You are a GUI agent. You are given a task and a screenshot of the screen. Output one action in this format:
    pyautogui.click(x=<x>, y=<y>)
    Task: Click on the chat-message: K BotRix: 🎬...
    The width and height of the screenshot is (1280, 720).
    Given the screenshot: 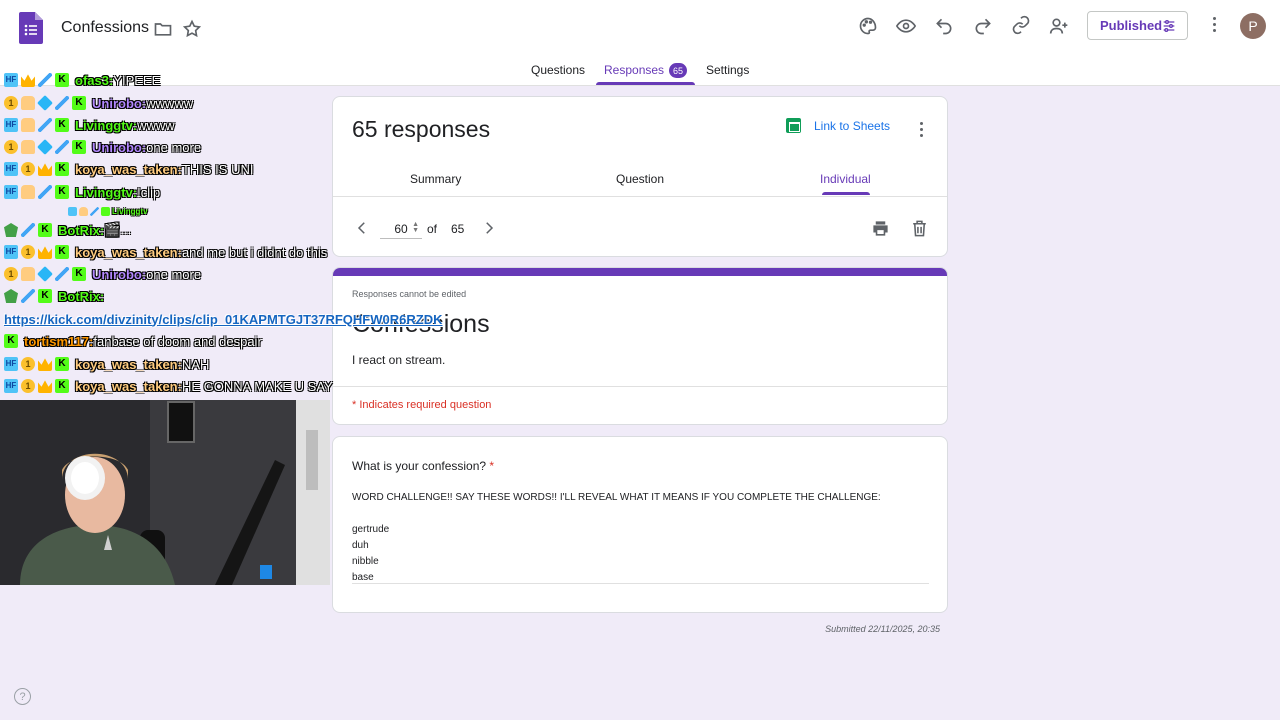 What is the action you would take?
    pyautogui.click(x=67, y=230)
    